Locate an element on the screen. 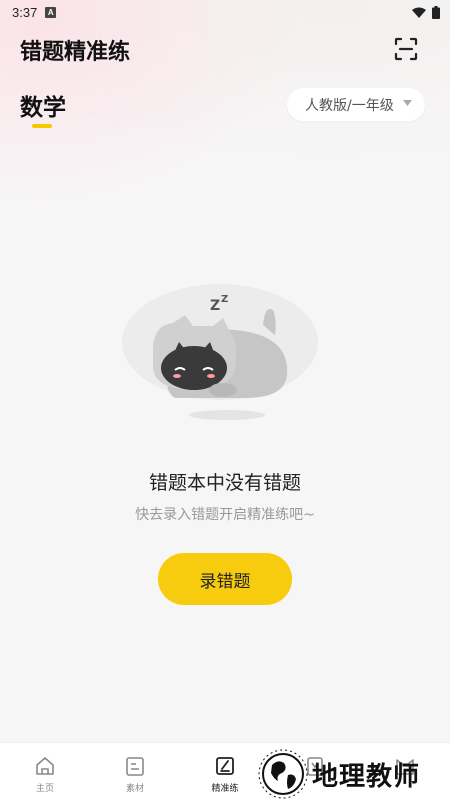 Image resolution: width=450 pixels, height=800 pixels. home-icon is located at coordinates (45, 766).